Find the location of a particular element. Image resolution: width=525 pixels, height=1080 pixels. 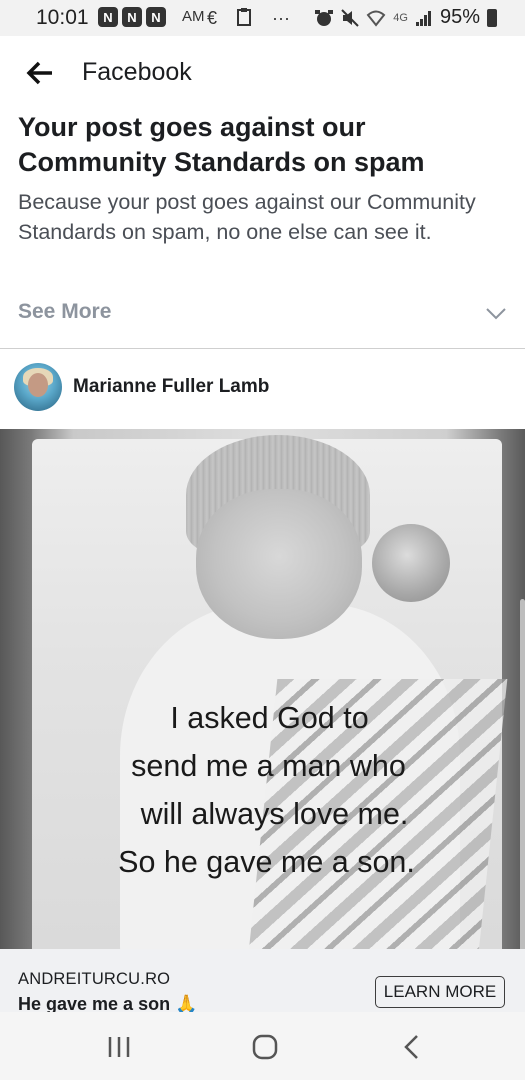

learn-more-button: LEARN MORE is located at coordinates (440, 992).